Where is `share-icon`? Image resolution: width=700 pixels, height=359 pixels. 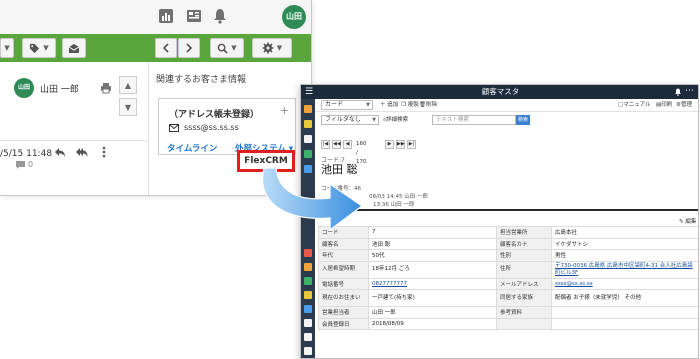
share-icon is located at coordinates (308, 309).